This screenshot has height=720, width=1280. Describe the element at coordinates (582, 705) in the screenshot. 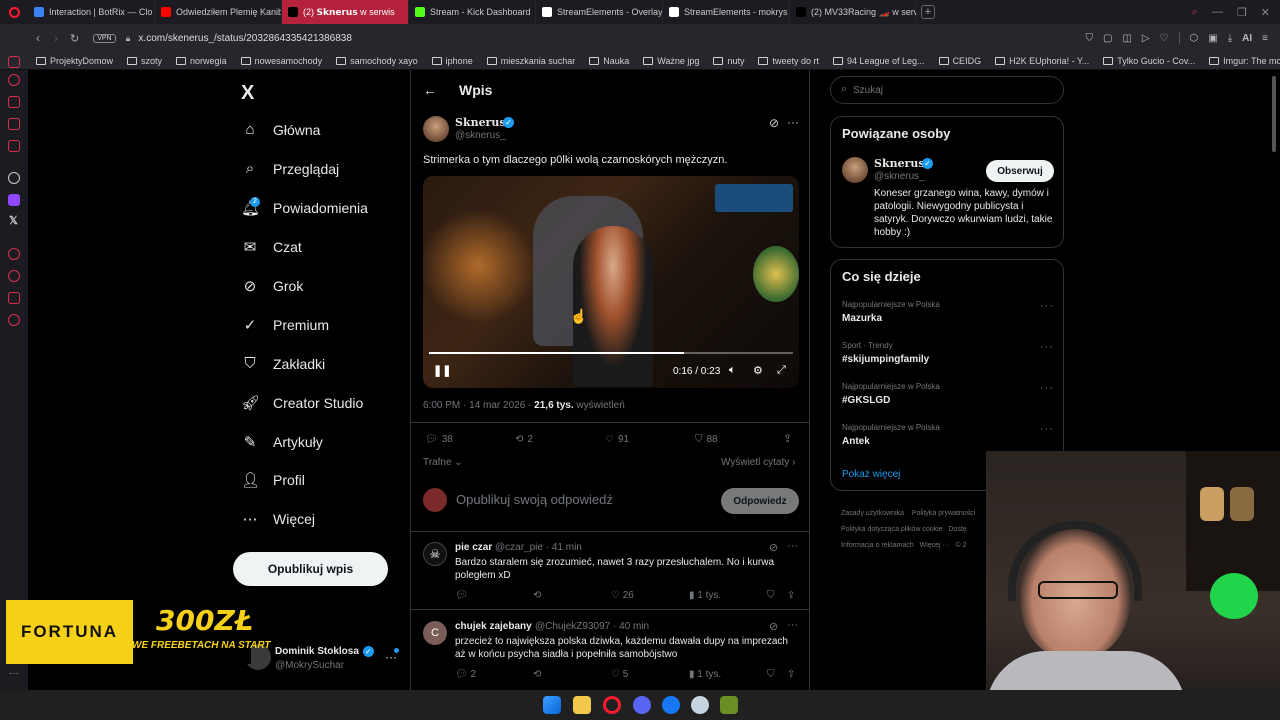

I see `file-explorer-icon` at that location.